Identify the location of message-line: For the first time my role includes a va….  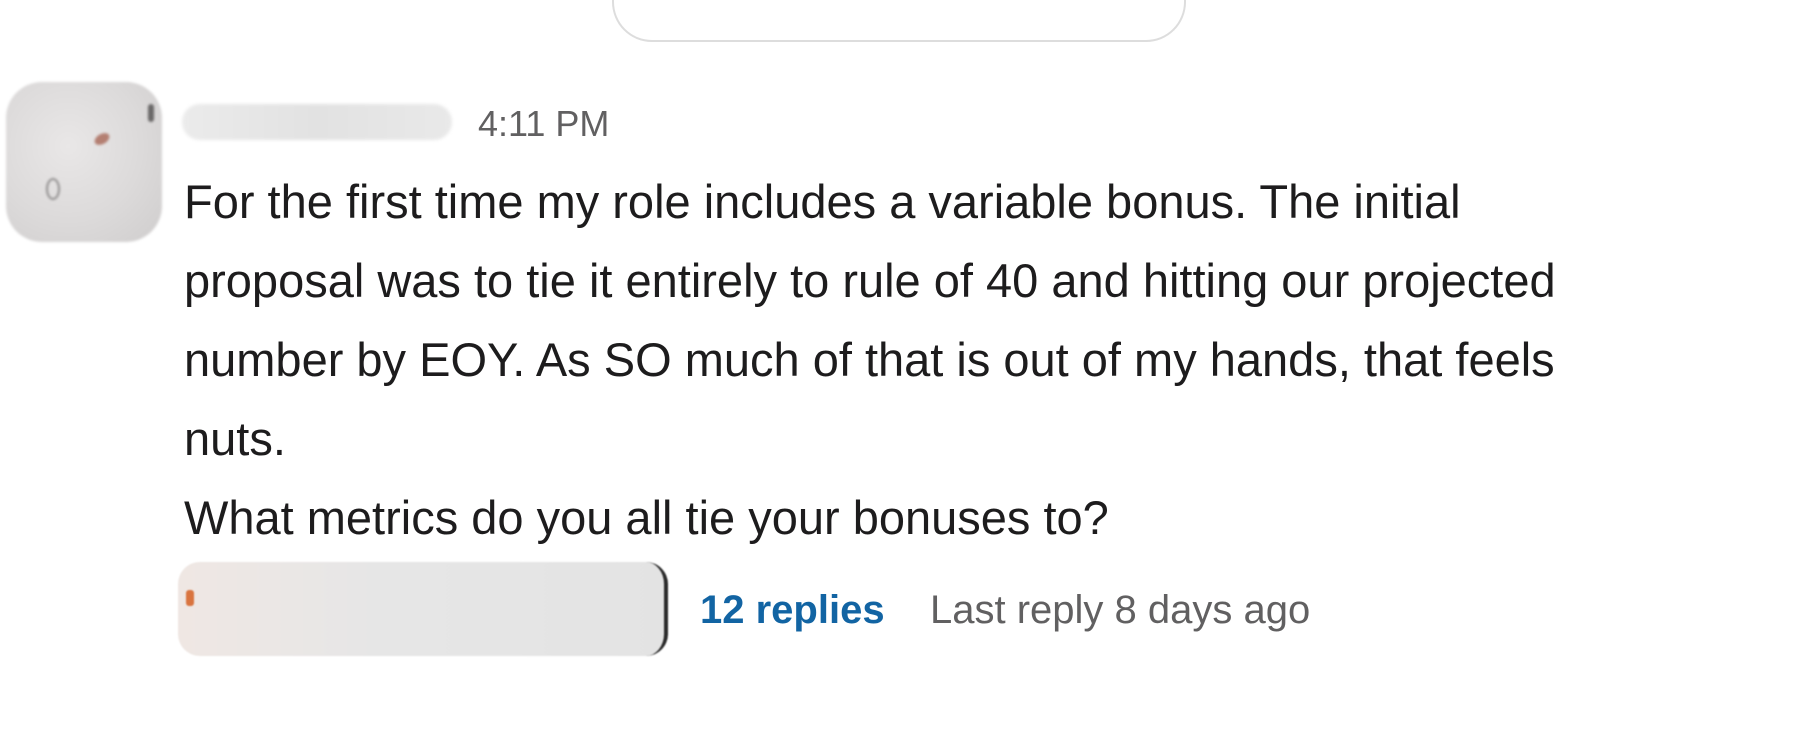
(822, 201).